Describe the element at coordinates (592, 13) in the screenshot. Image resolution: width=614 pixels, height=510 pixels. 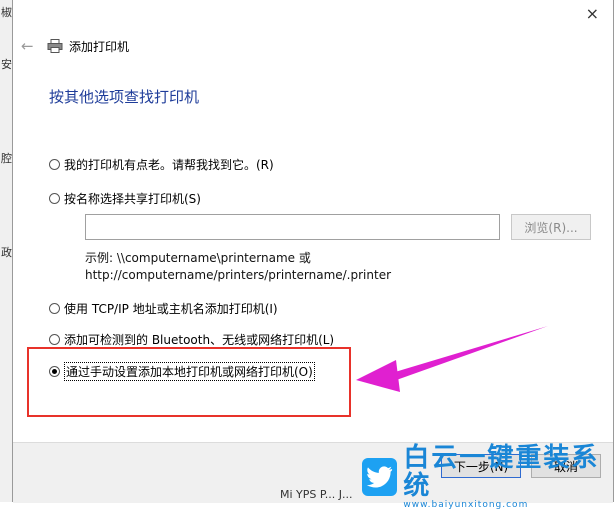
I see `close-icon: ×` at that location.